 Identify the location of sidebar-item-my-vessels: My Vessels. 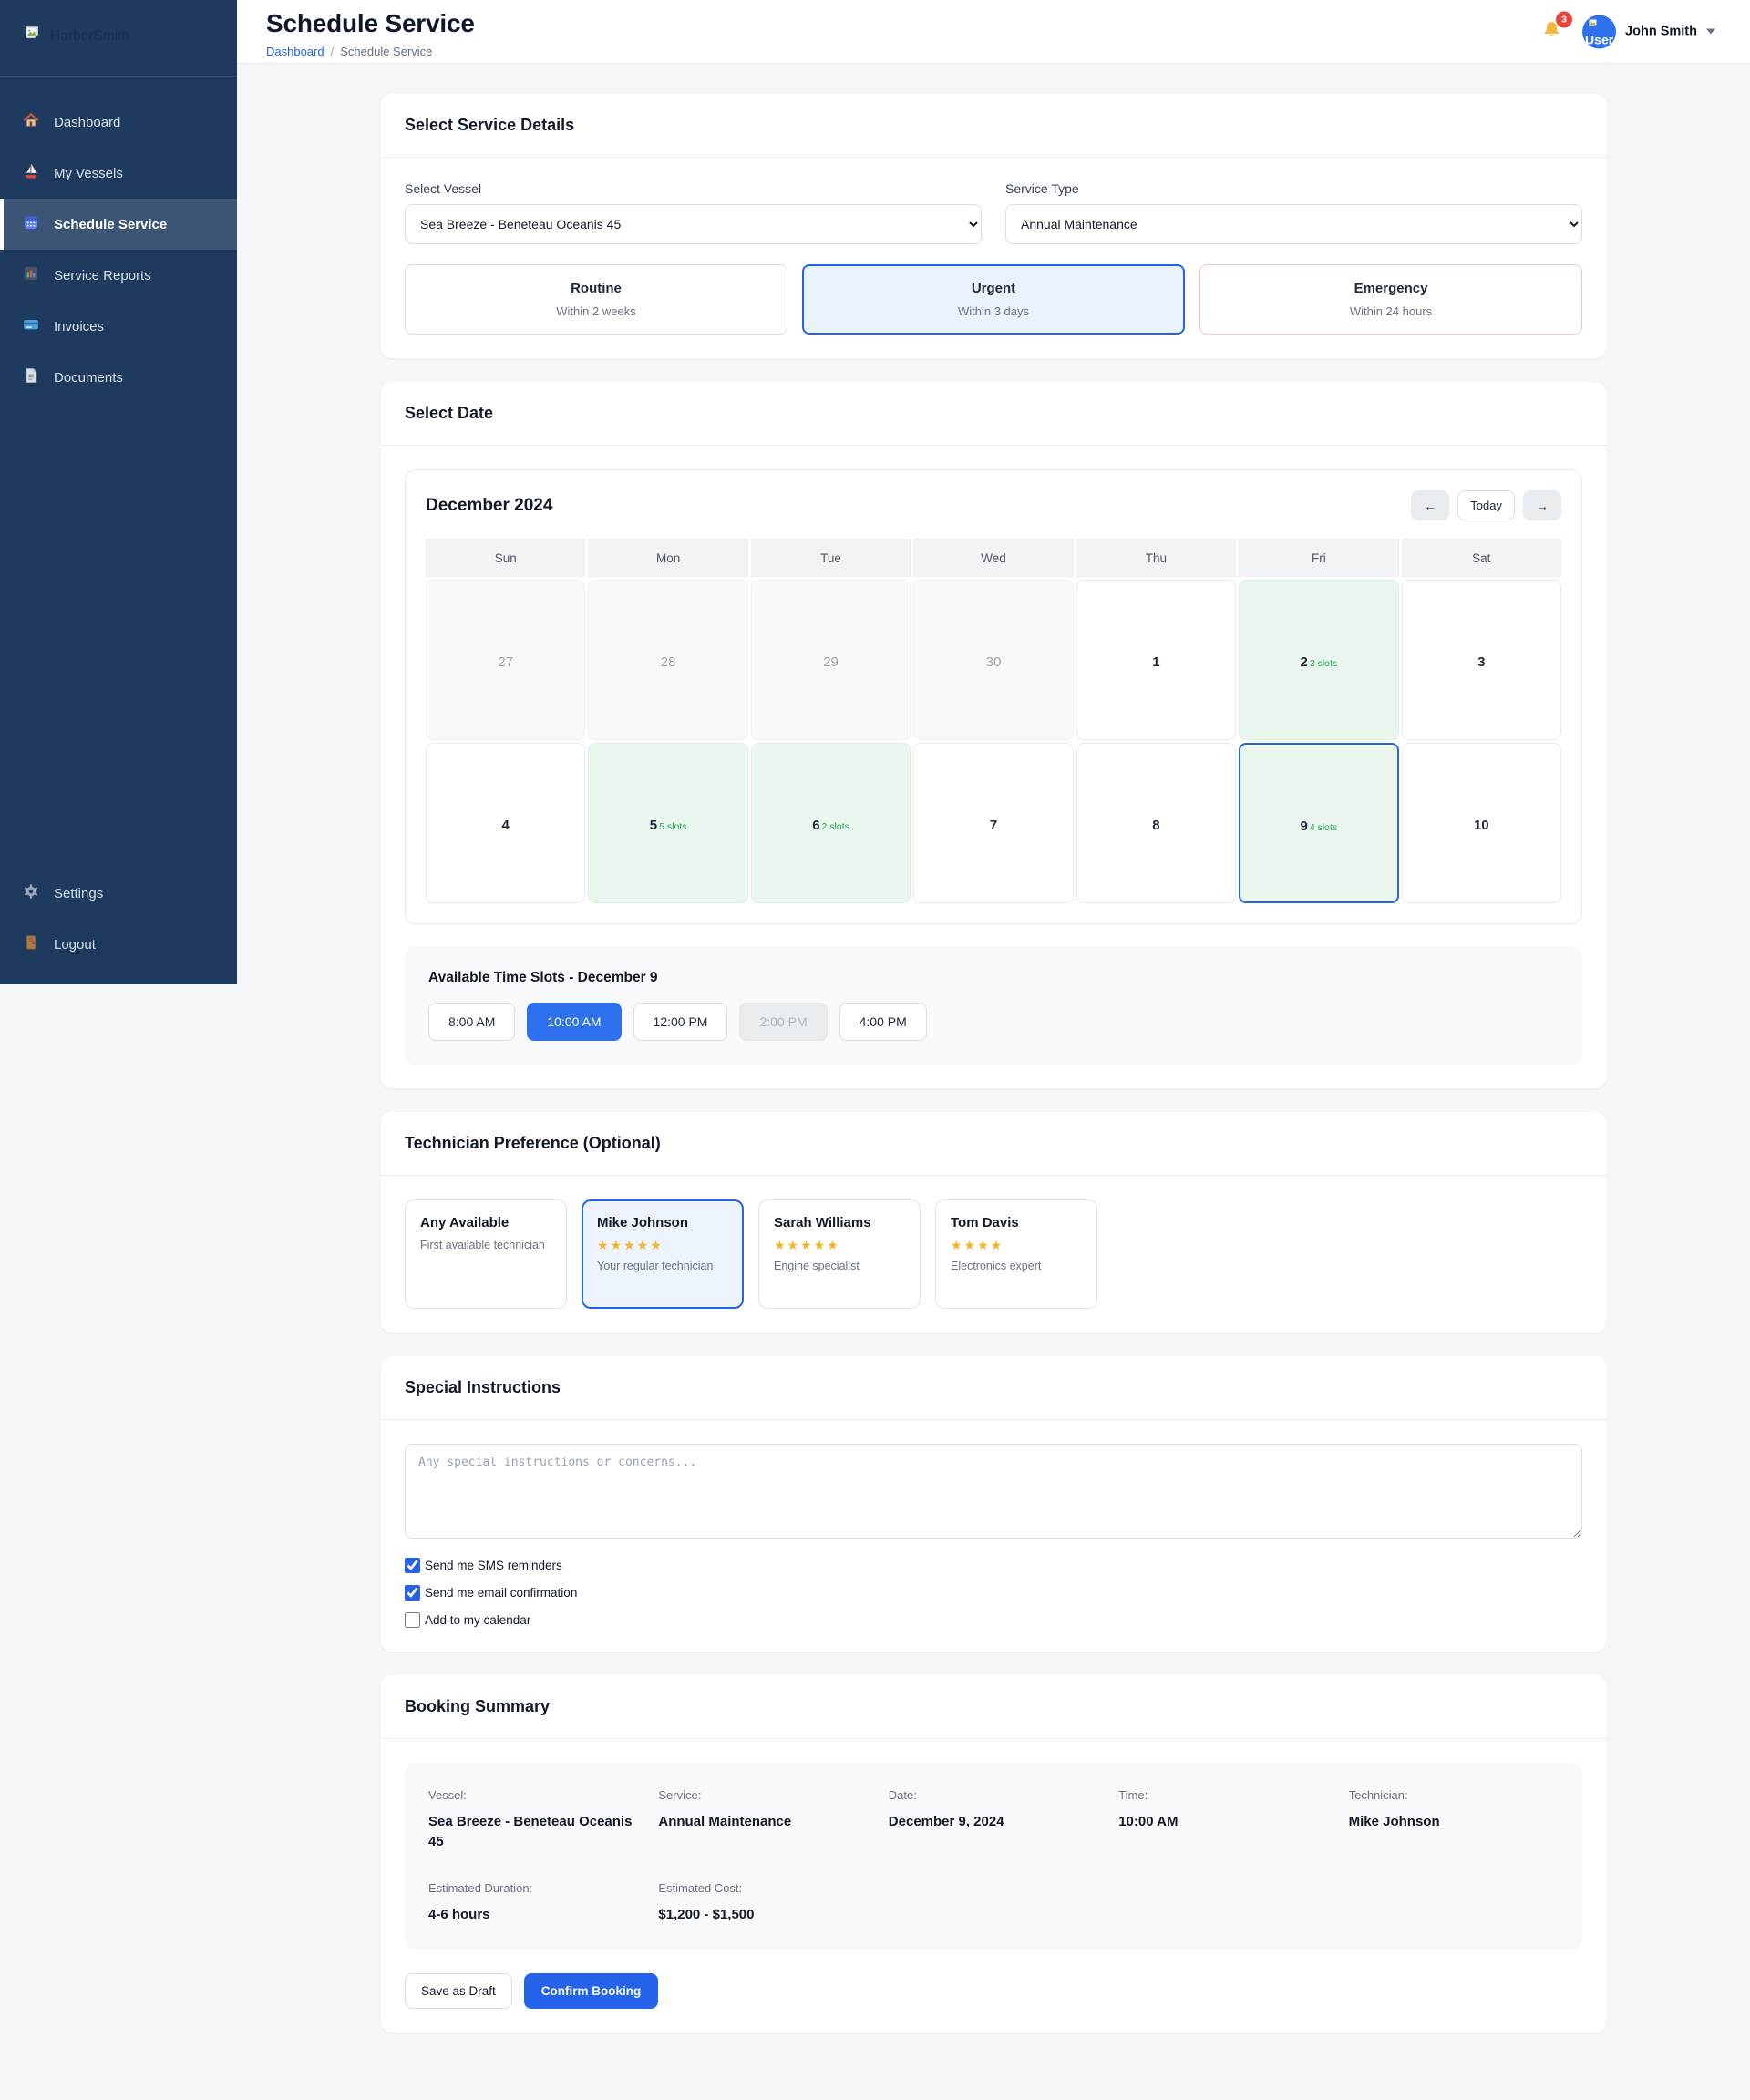
(119, 174).